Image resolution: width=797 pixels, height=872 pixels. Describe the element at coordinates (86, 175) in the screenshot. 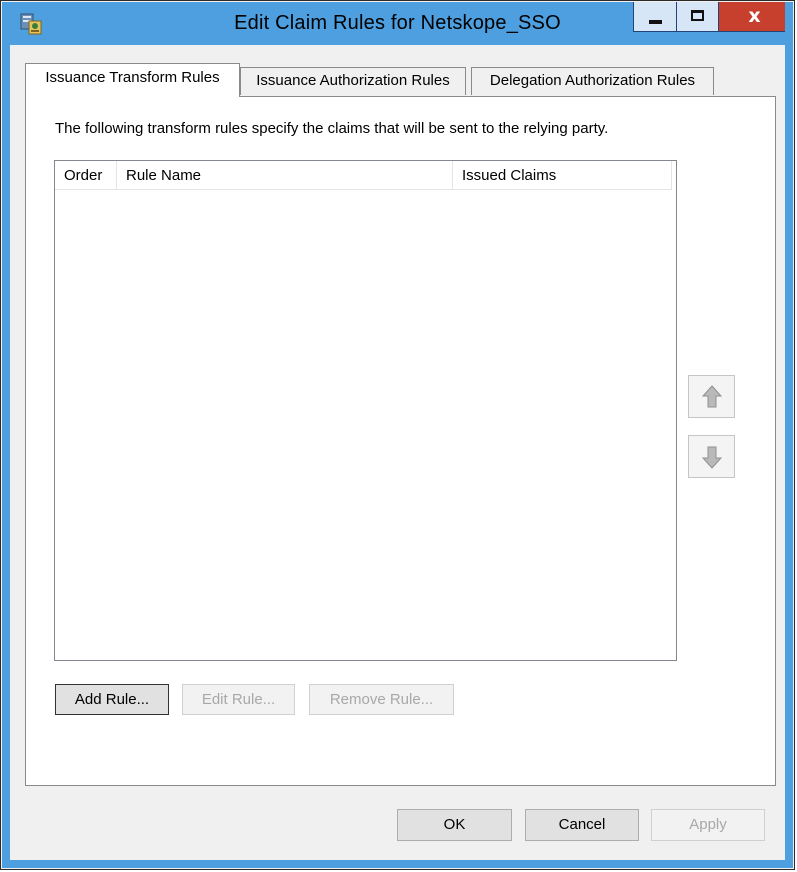

I see `column-header-order: Order` at that location.